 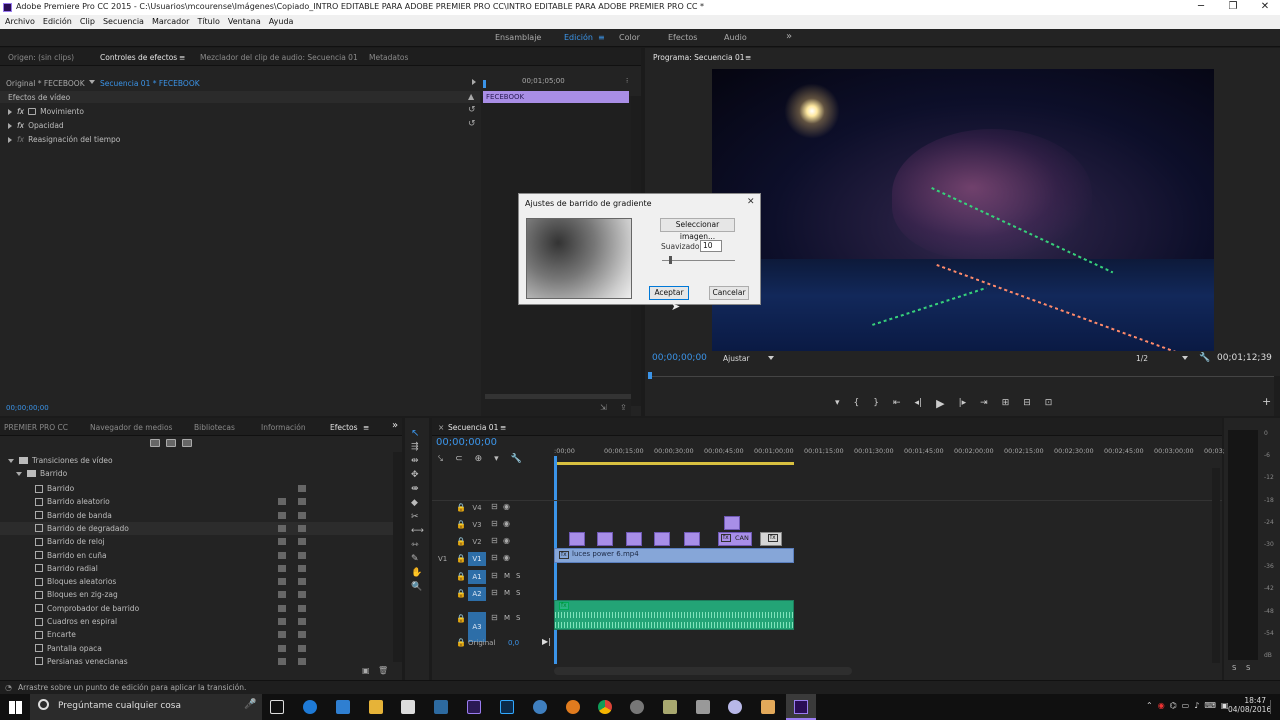 What do you see at coordinates (1248, 668) in the screenshot?
I see `solo-right-button: S` at bounding box center [1248, 668].